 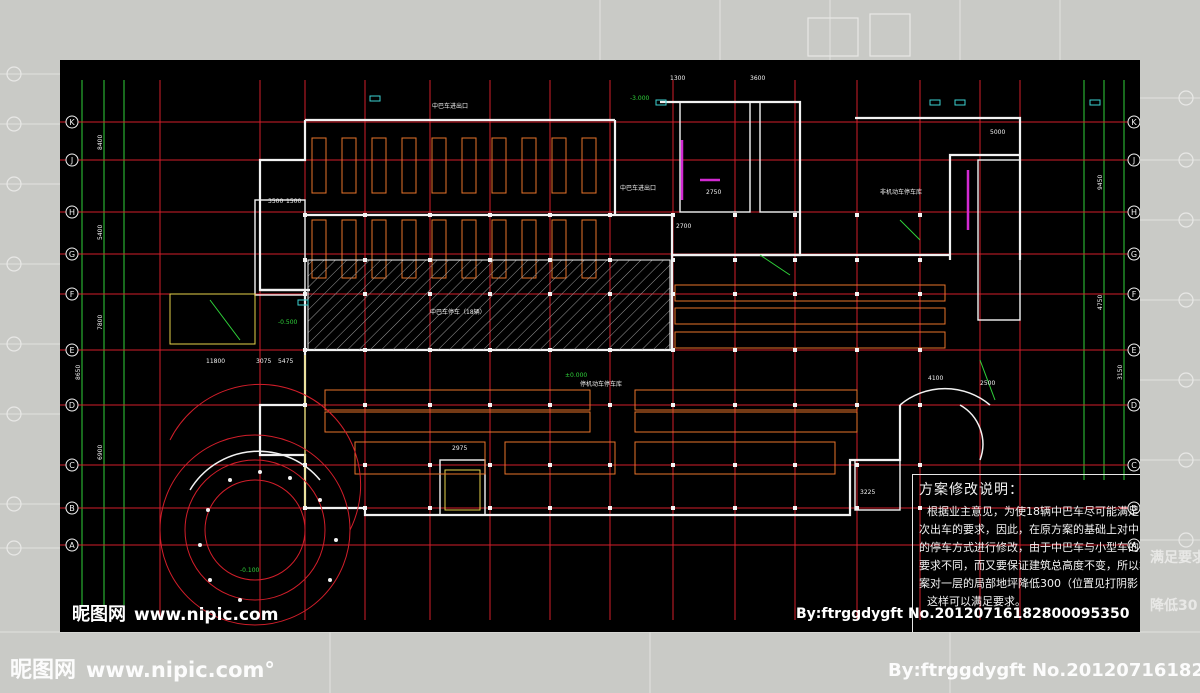 What do you see at coordinates (275, 201) in the screenshot?
I see `dim-3500: 3500` at bounding box center [275, 201].